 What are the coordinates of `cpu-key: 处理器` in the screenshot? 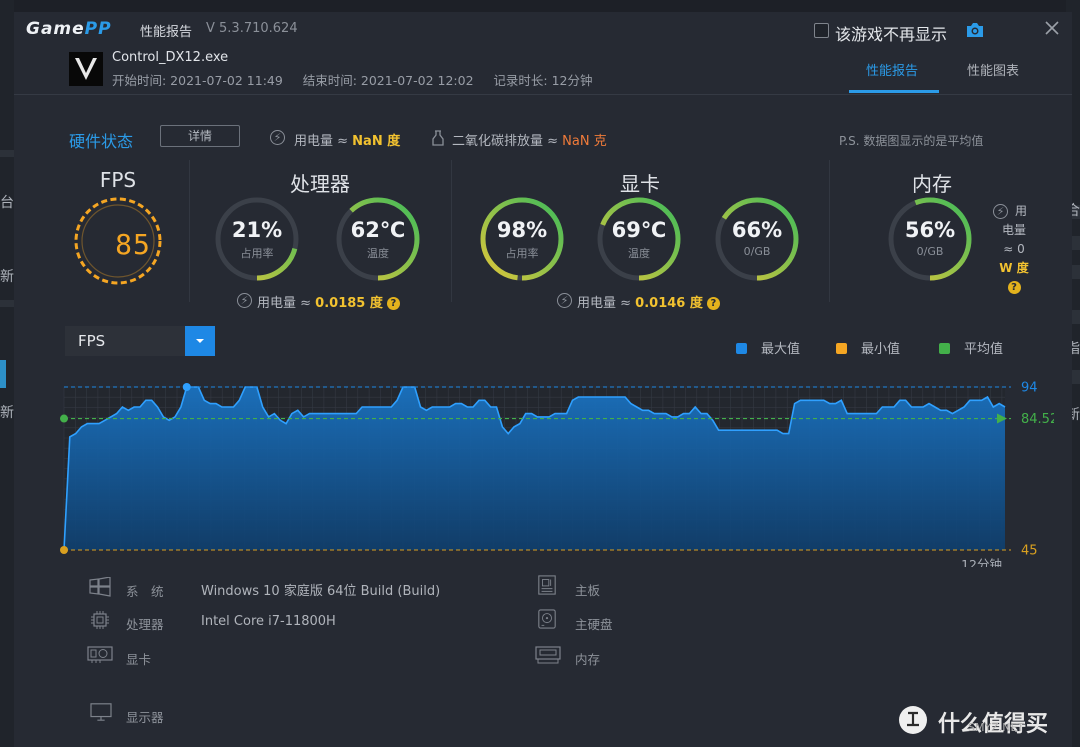 It's located at (145, 624).